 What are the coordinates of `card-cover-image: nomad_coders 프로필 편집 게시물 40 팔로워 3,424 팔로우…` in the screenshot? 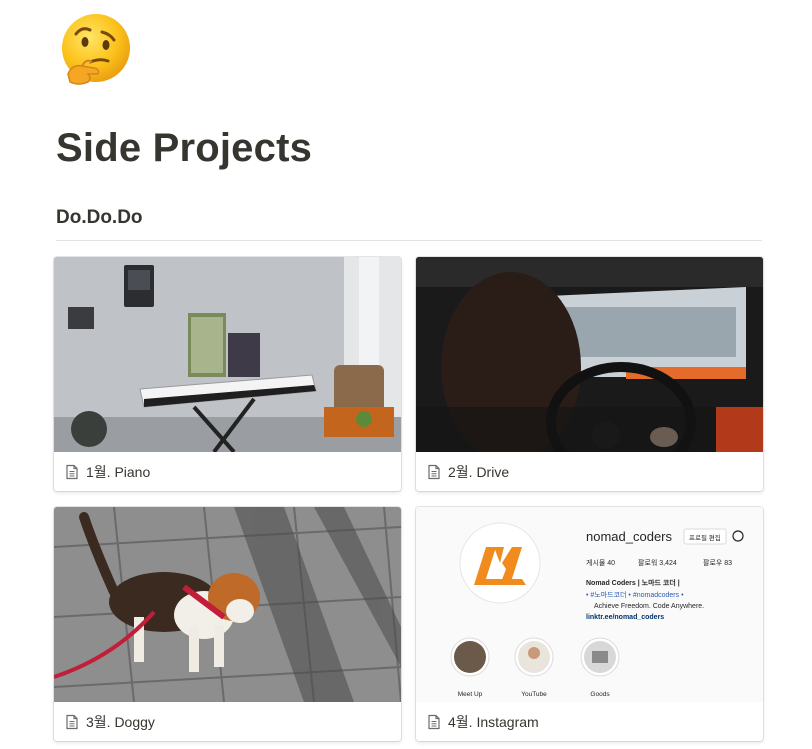 It's located at (589, 604).